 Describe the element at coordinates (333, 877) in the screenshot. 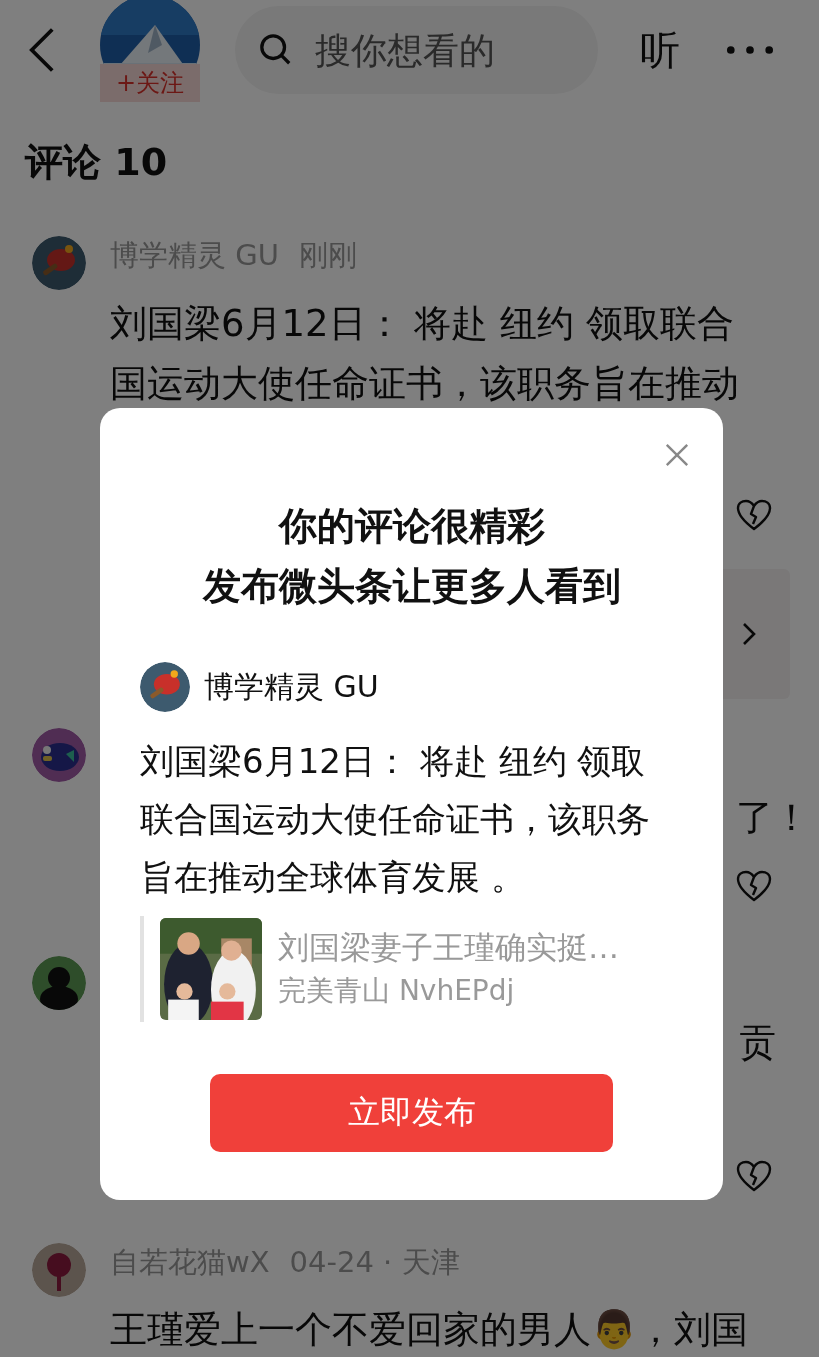

I see `post-text: 旨在推动全球体育发展 。` at that location.